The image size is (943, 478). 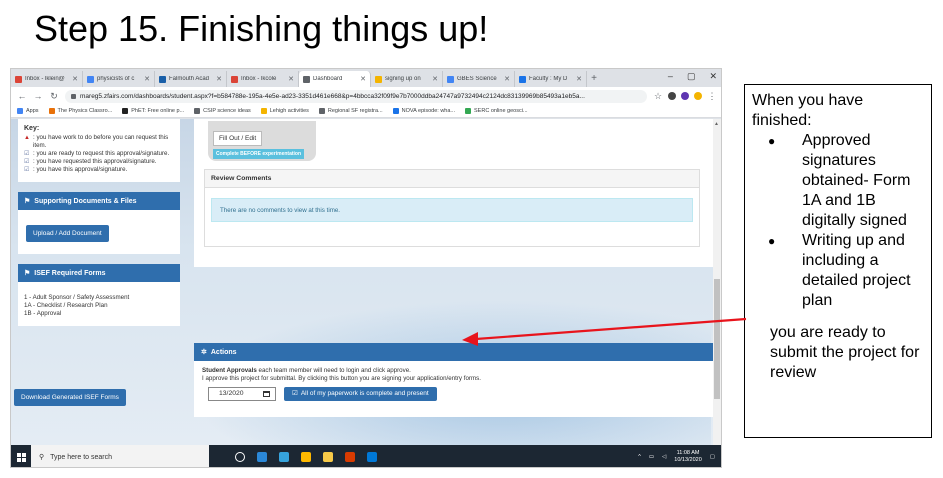 What do you see at coordinates (242, 394) in the screenshot?
I see `date-input: 13/2020` at bounding box center [242, 394].